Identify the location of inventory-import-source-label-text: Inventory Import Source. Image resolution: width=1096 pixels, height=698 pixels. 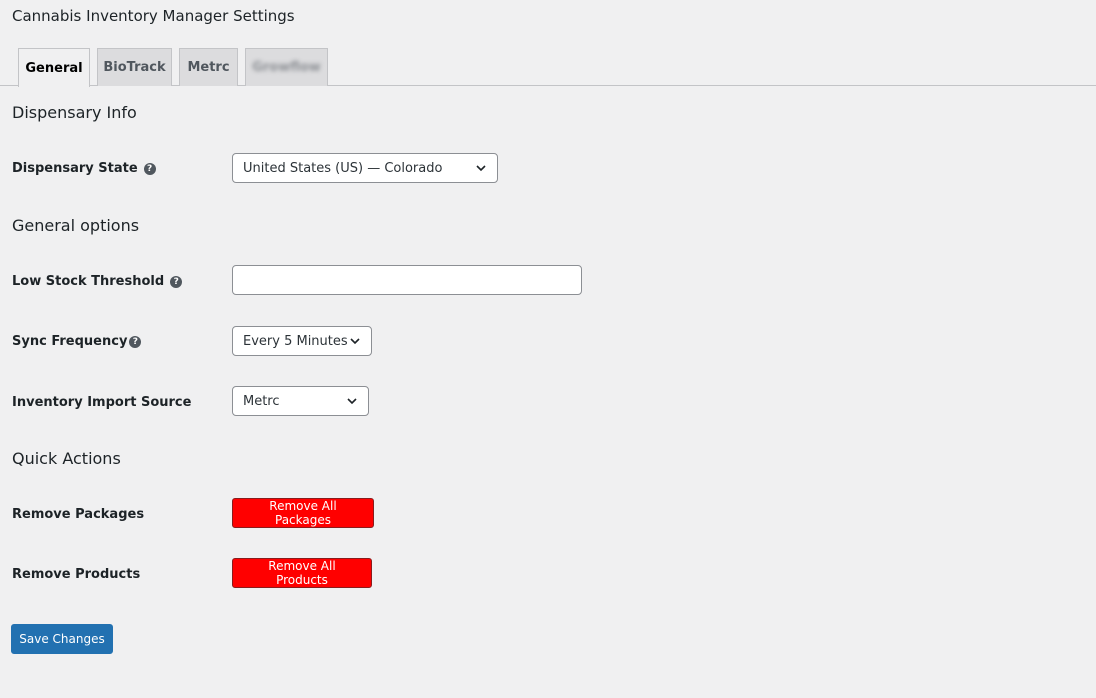
(102, 402).